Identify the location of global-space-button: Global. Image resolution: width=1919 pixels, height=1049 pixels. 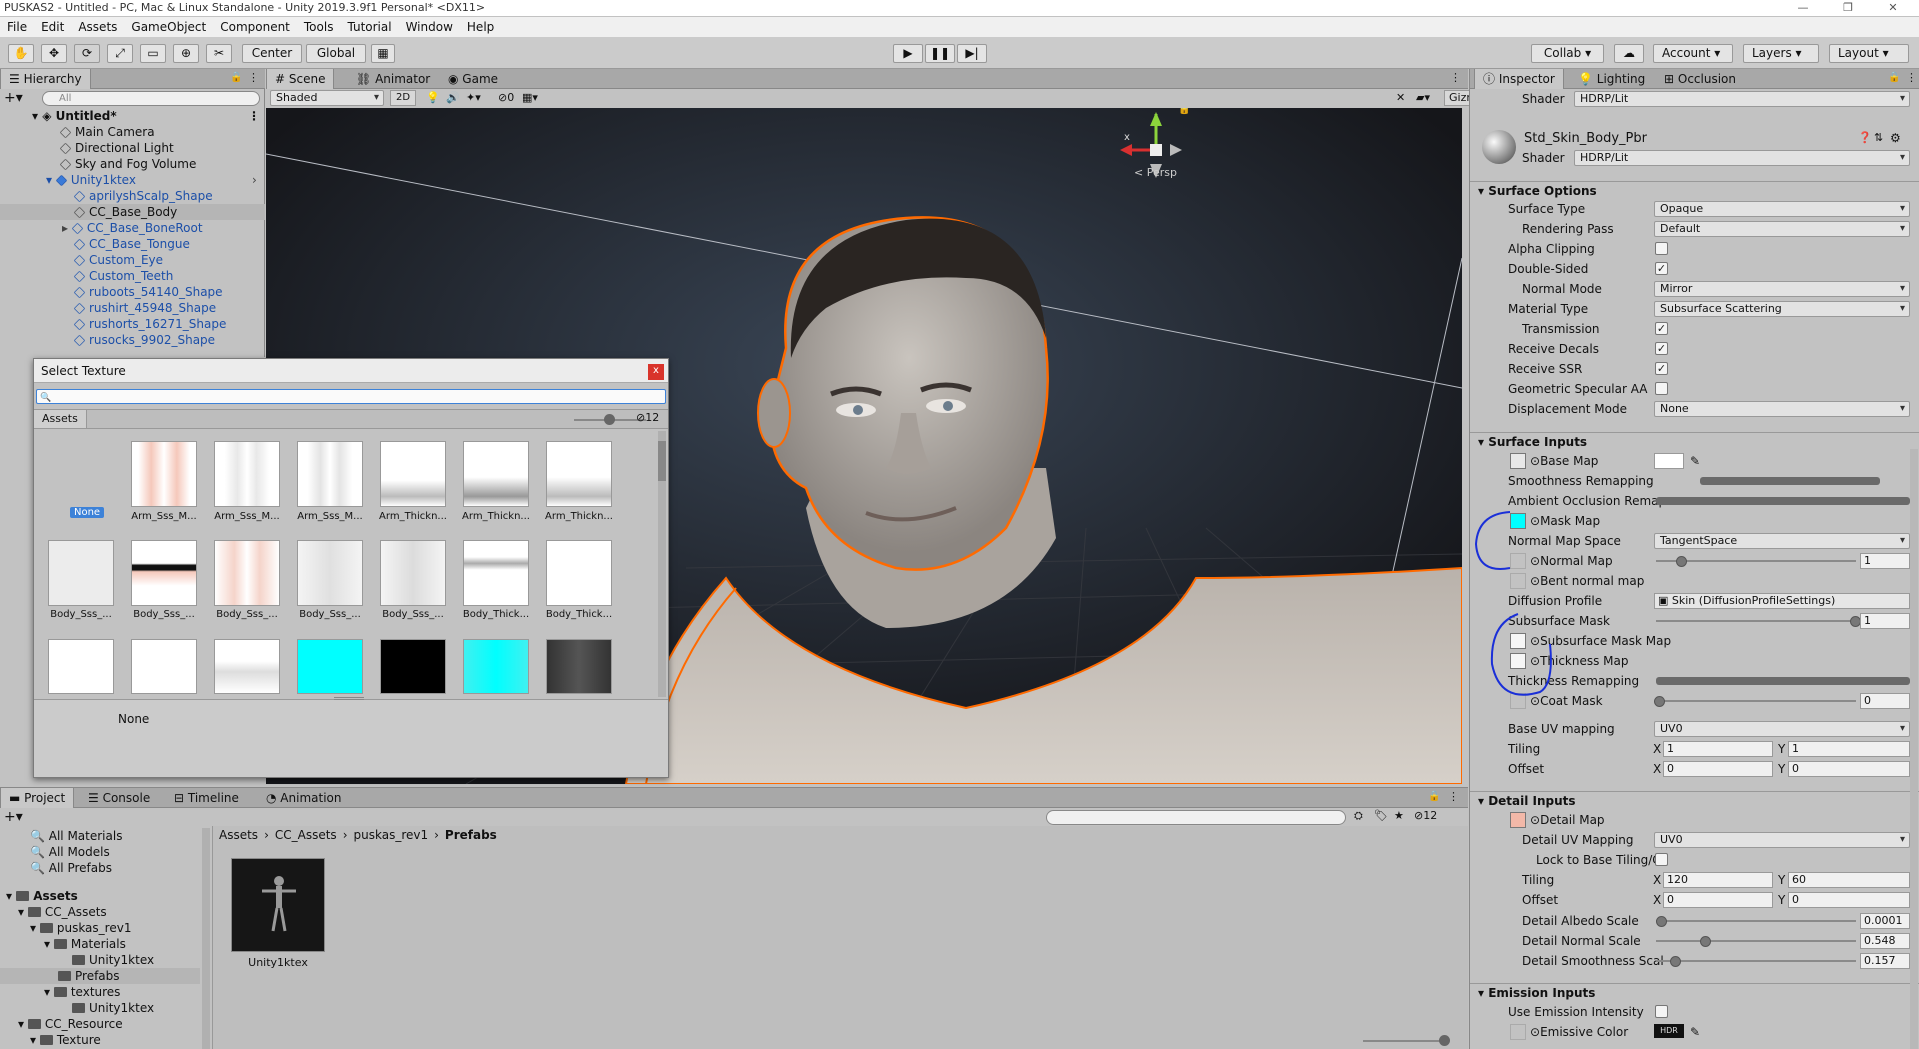
(336, 53).